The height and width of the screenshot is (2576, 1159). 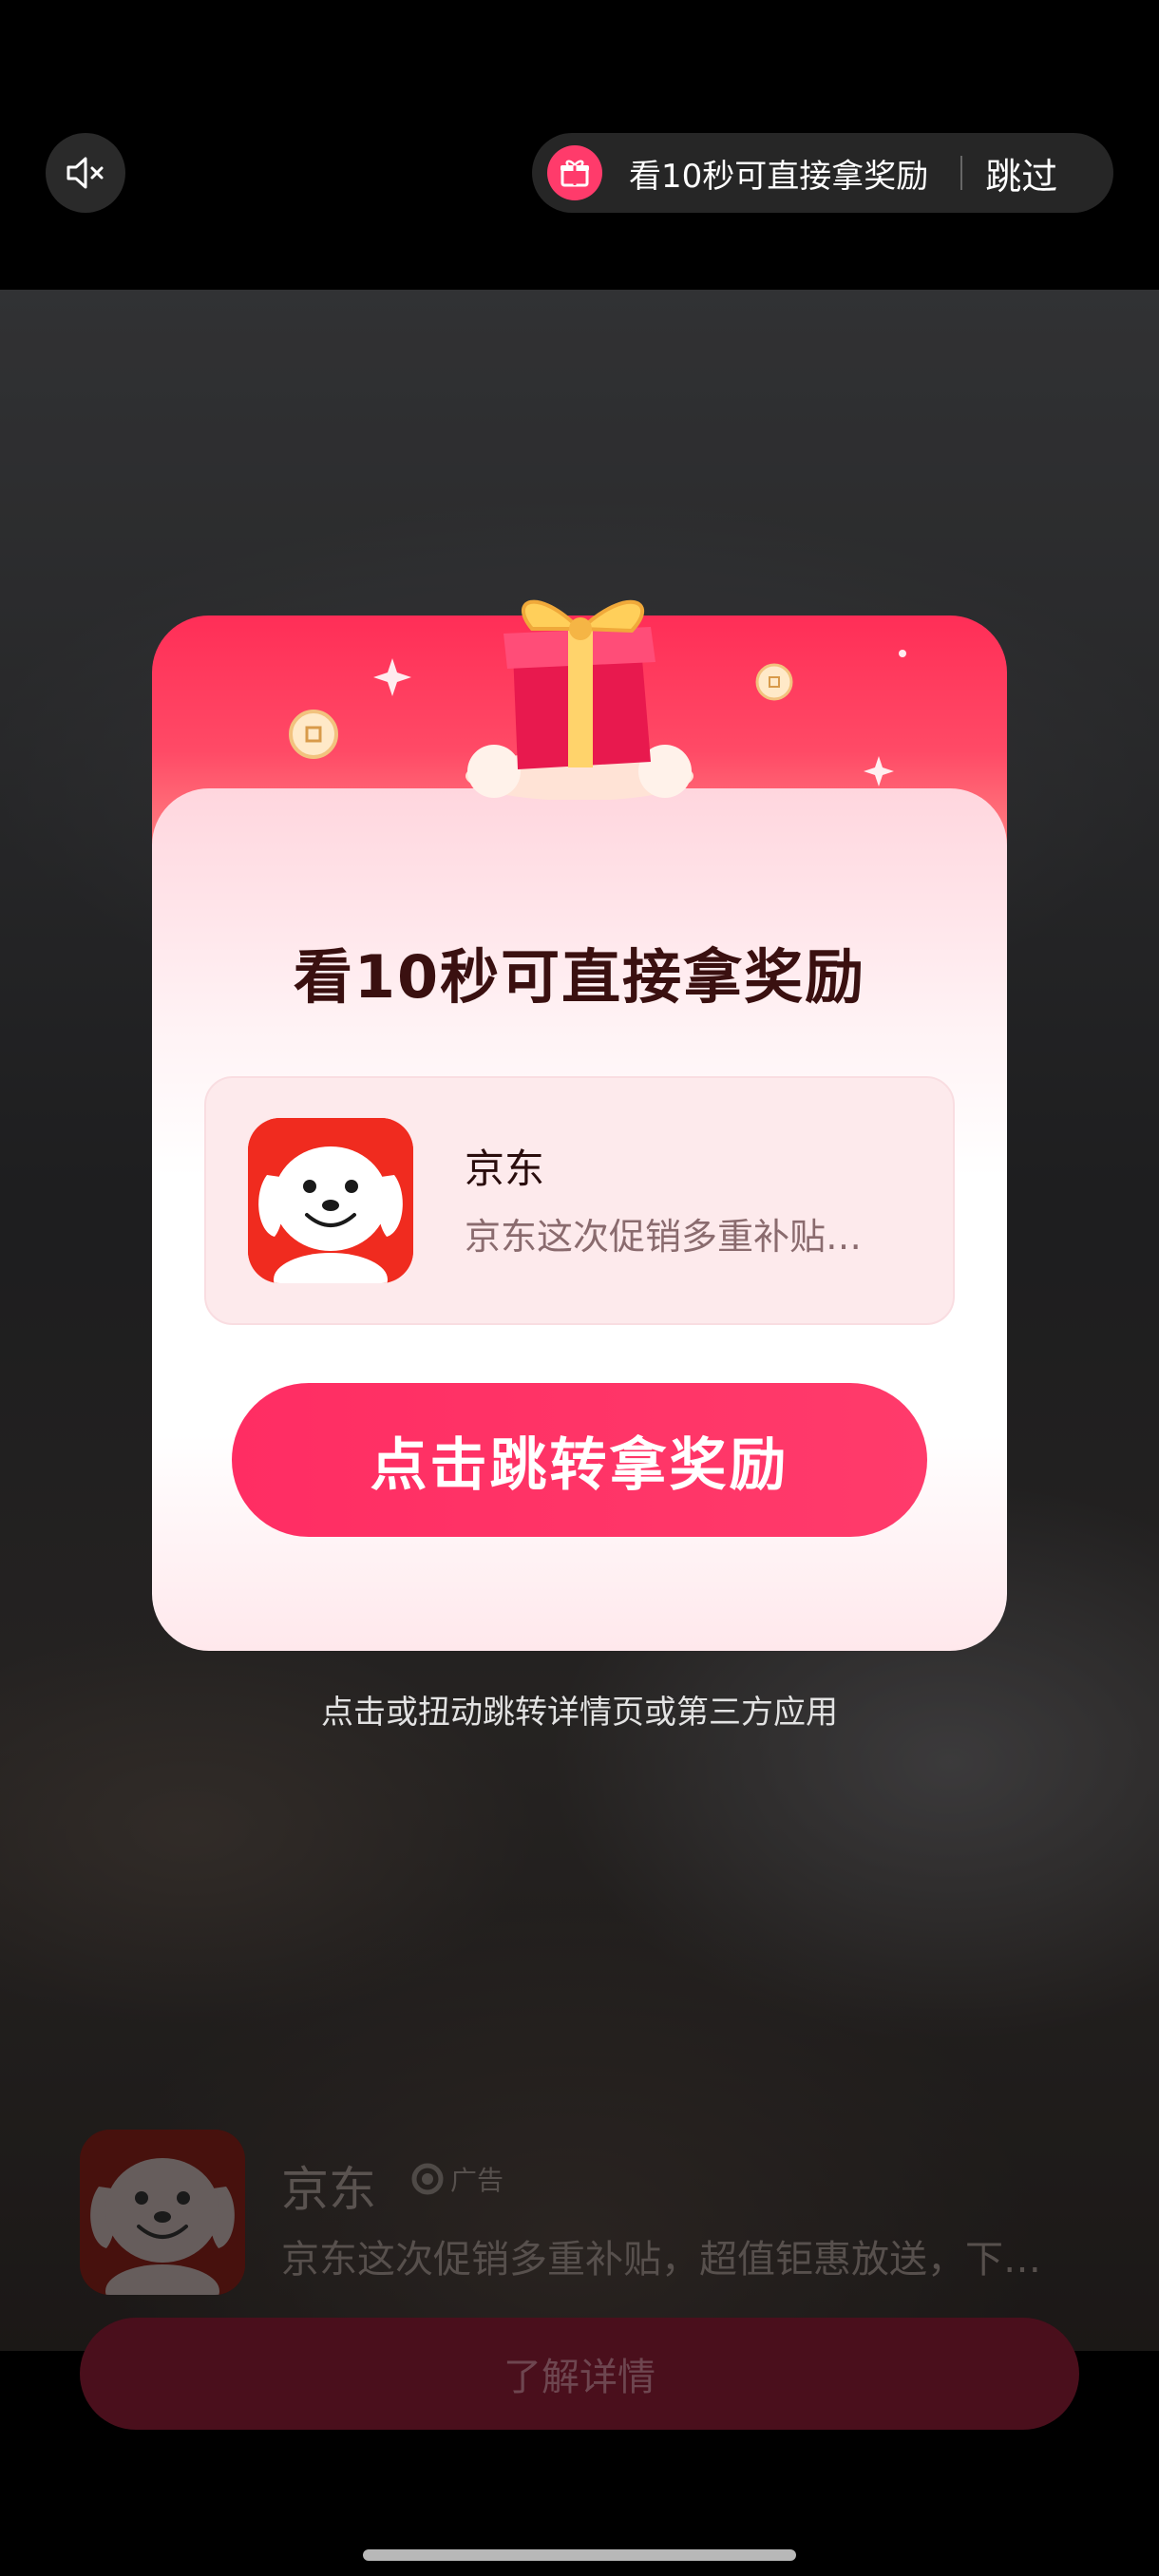 I want to click on app-name: 京东, so click(x=505, y=1169).